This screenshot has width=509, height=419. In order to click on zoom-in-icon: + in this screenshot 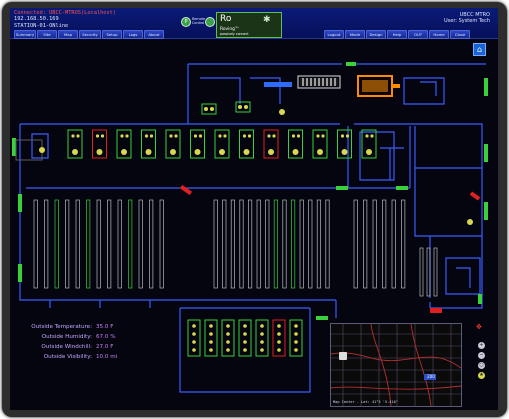, I will do `click(481, 345)`.